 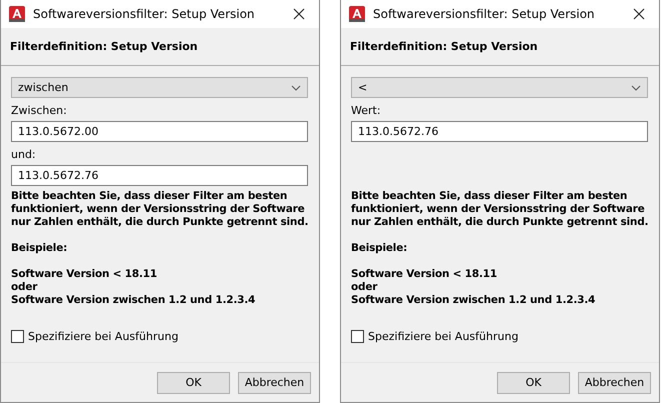 I want to click on field-label: und:, so click(x=23, y=155).